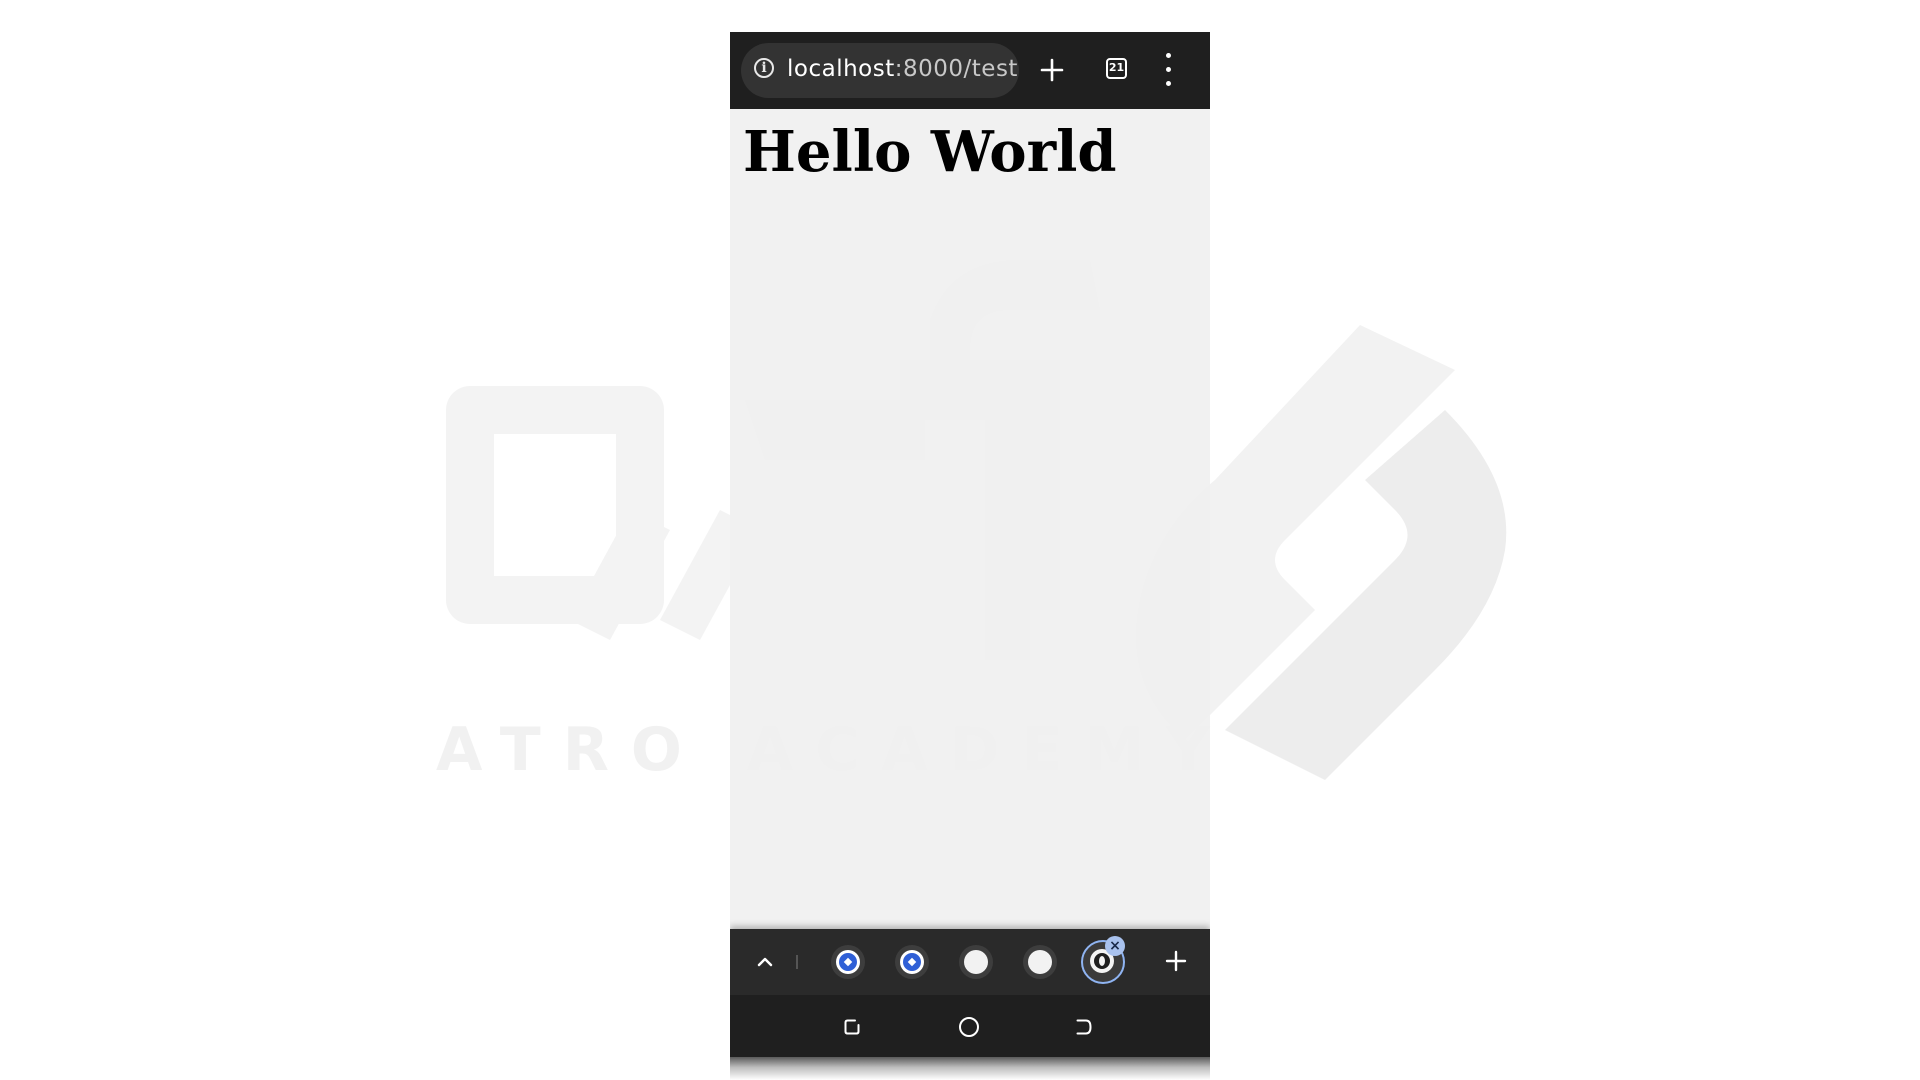 The height and width of the screenshot is (1080, 1920). I want to click on system-nav-bar, so click(970, 1026).